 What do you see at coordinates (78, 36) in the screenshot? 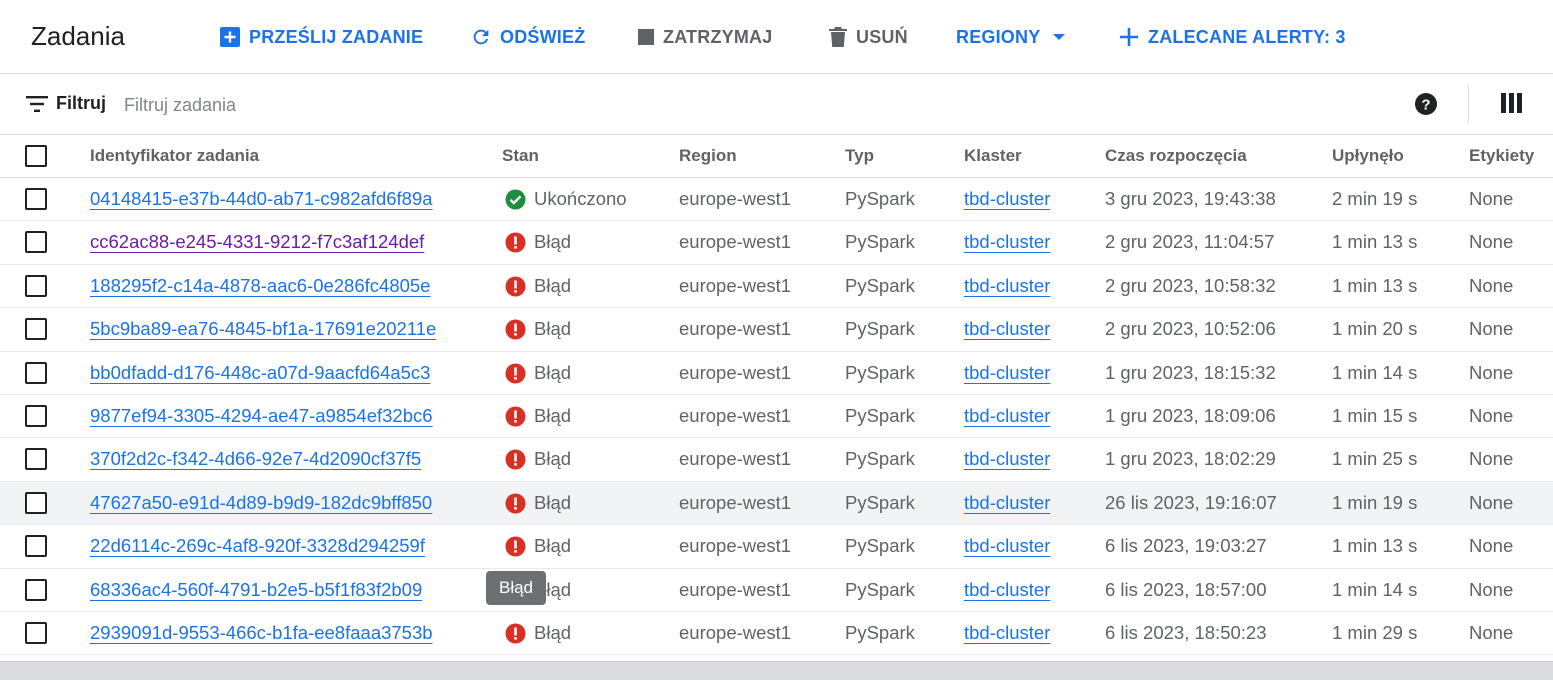
I see `page-title: Zadania` at bounding box center [78, 36].